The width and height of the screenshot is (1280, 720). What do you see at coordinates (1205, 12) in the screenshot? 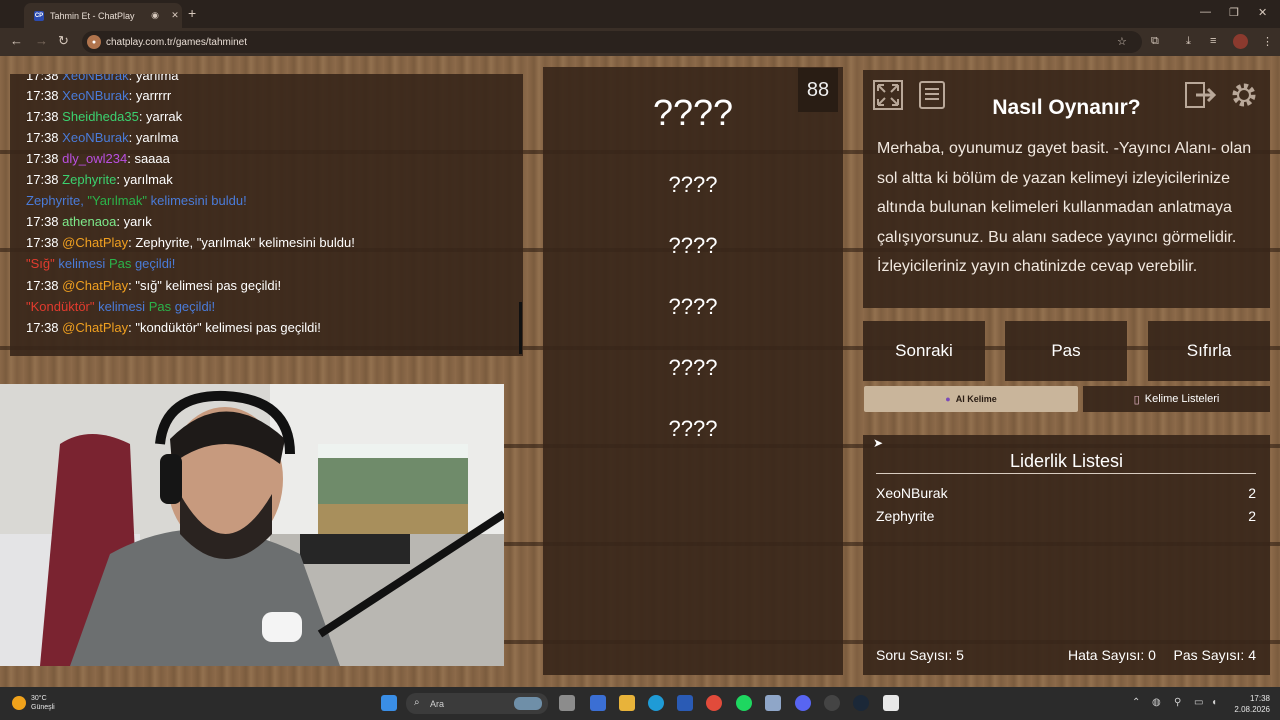
I see `minimize-icon: —` at bounding box center [1205, 12].